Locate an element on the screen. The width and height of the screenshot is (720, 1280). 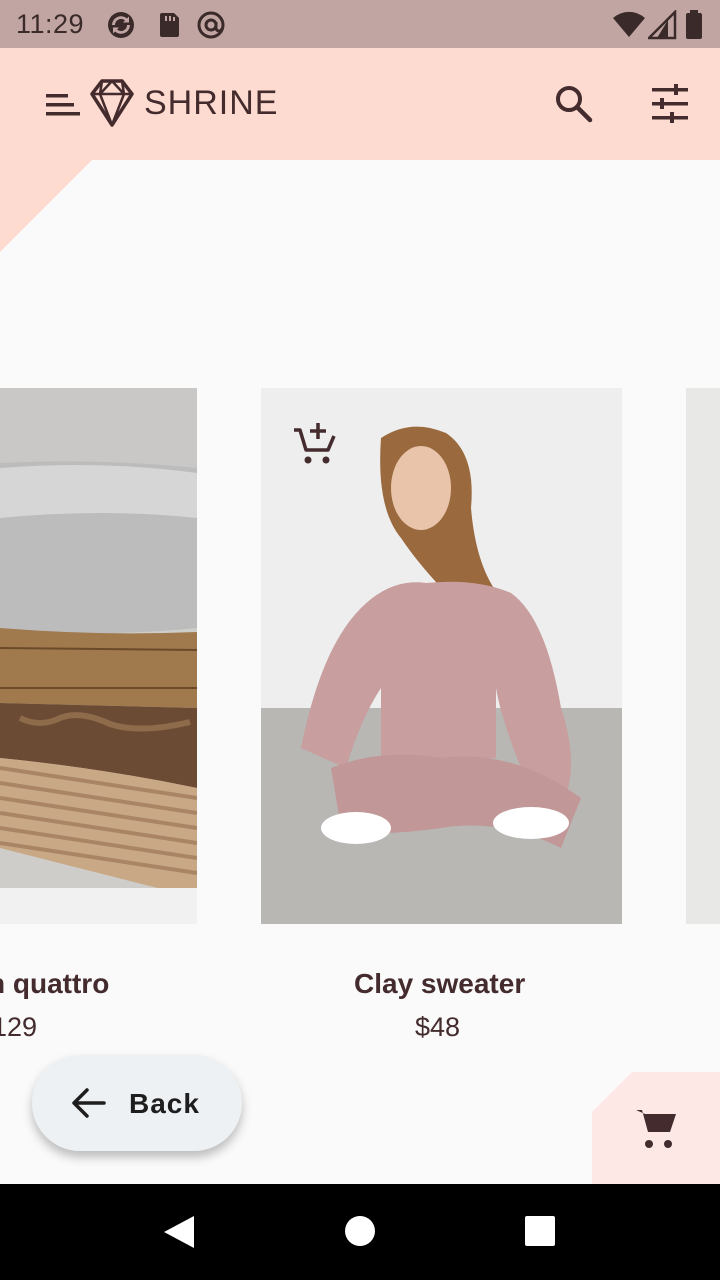
tune-icon is located at coordinates (670, 104).